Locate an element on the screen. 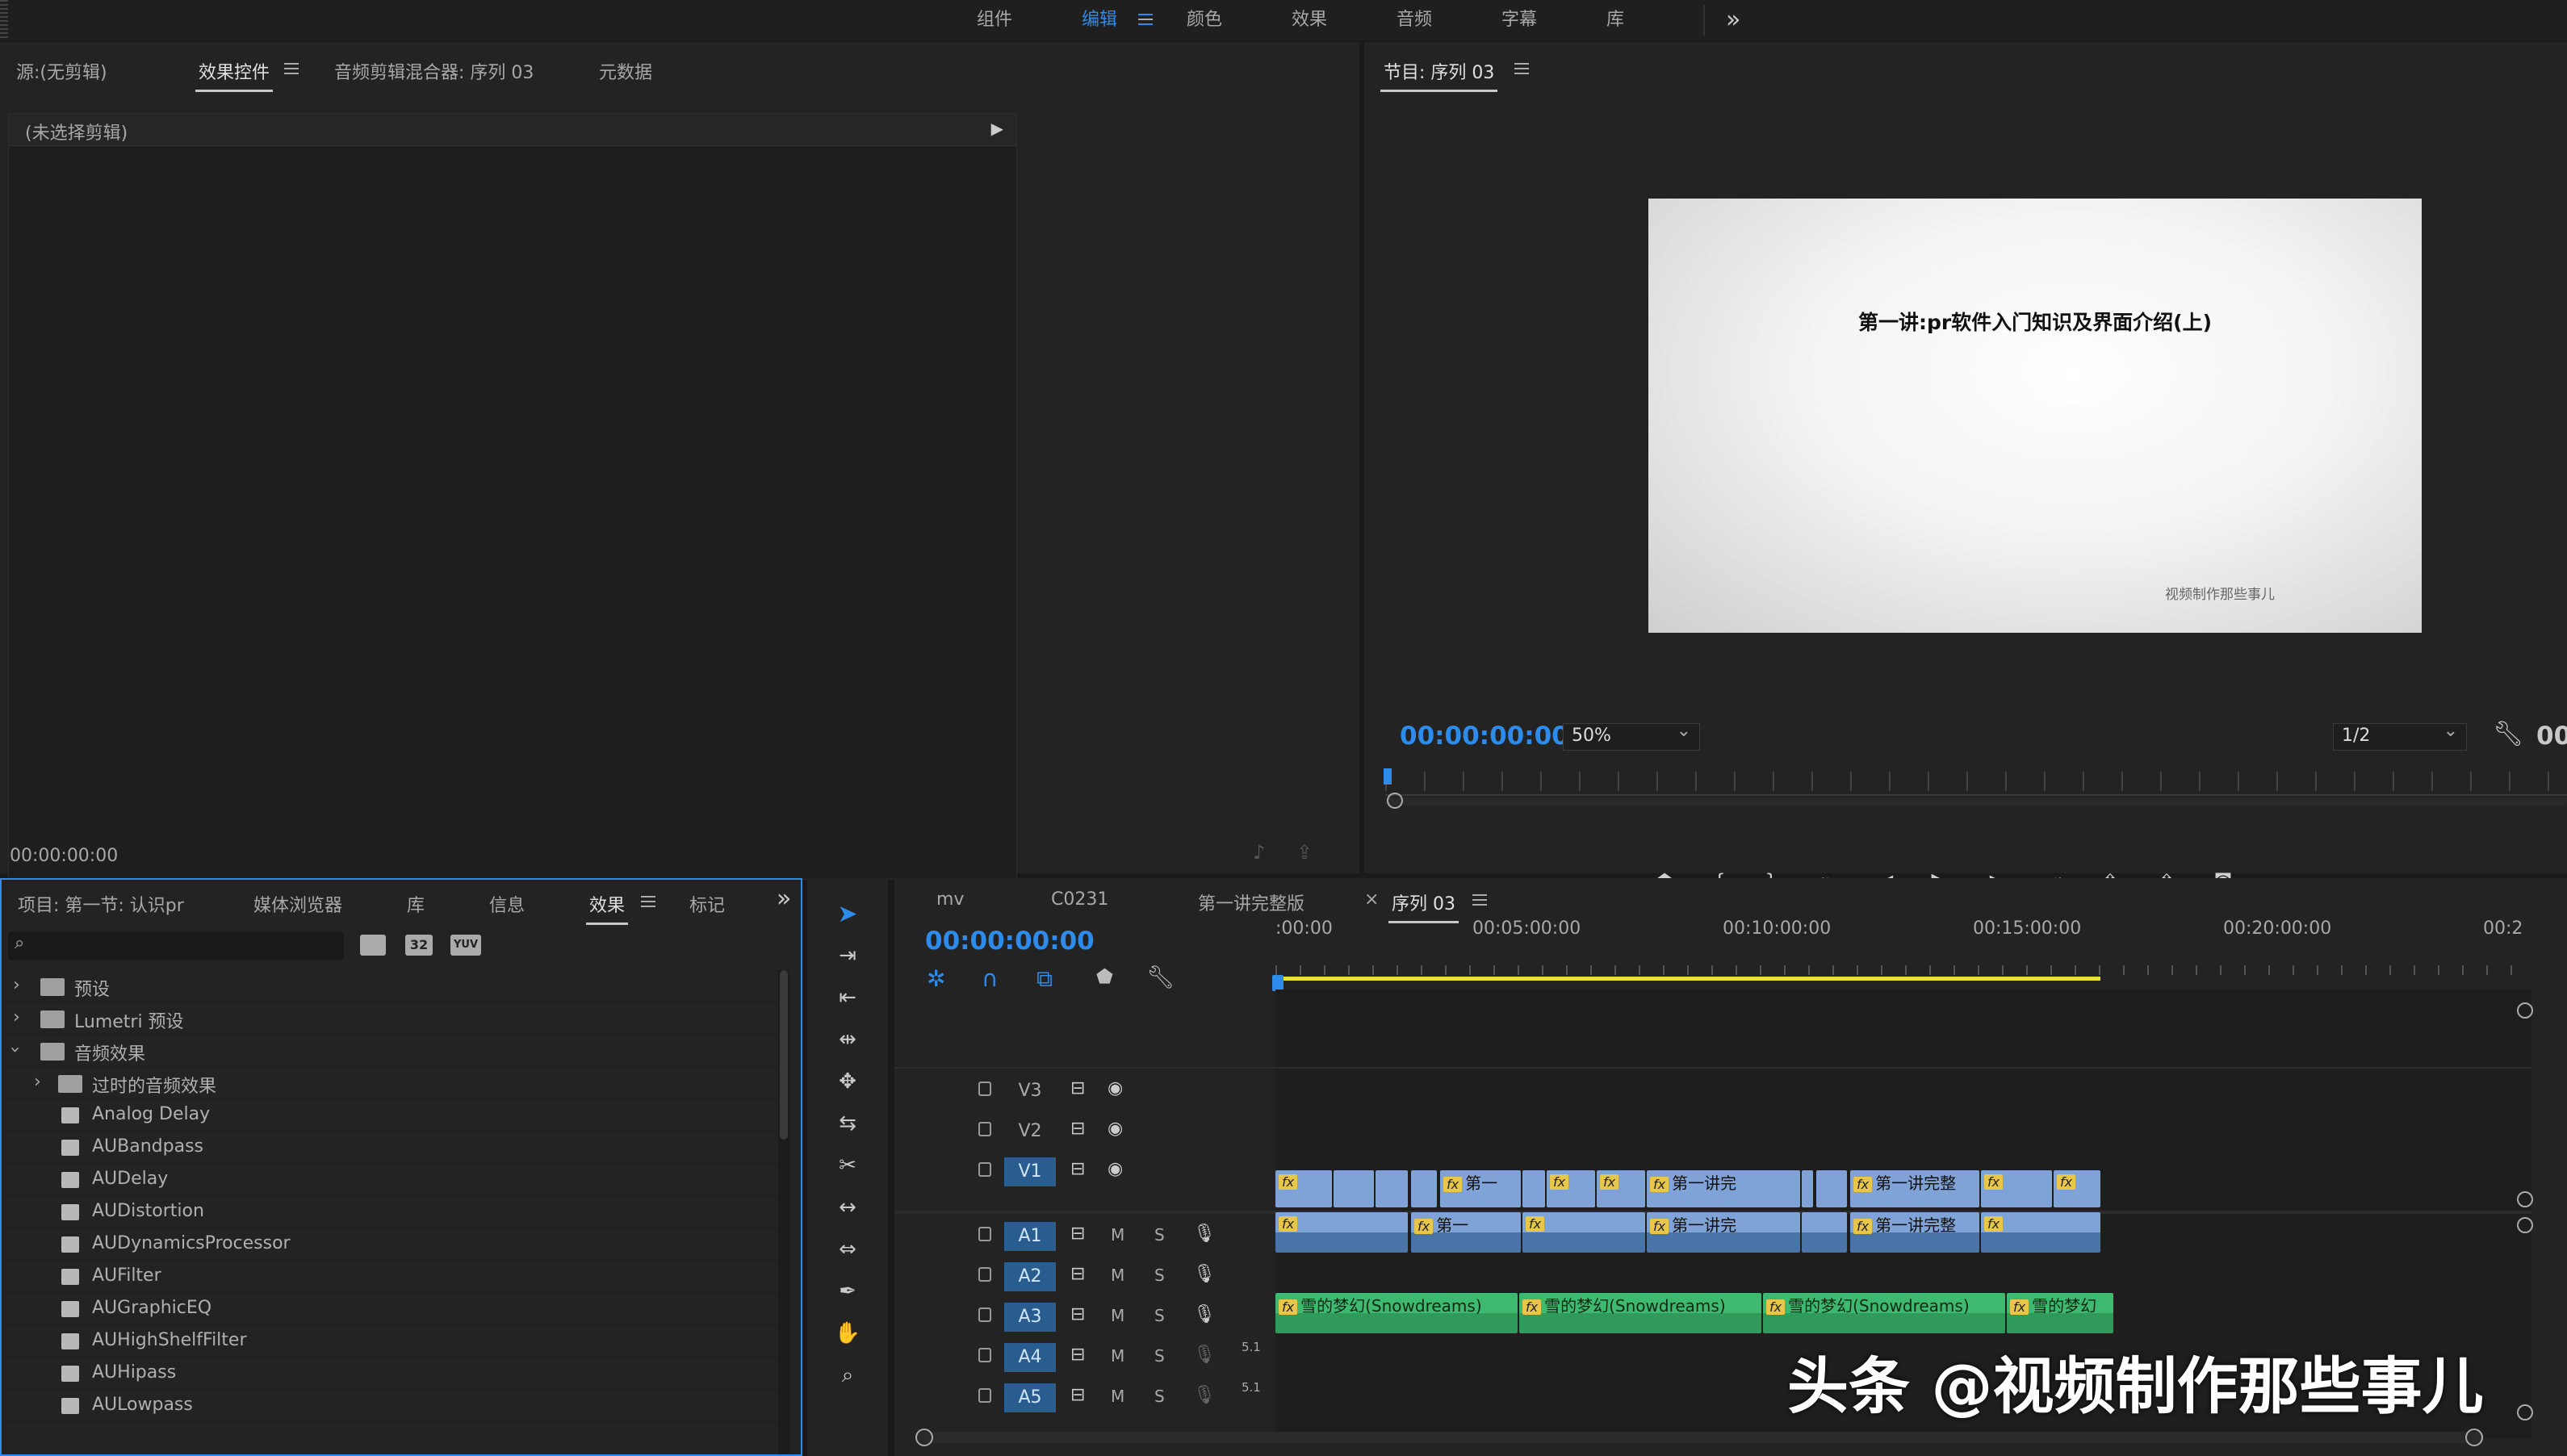  list-item: AUDelay is located at coordinates (392, 1180).